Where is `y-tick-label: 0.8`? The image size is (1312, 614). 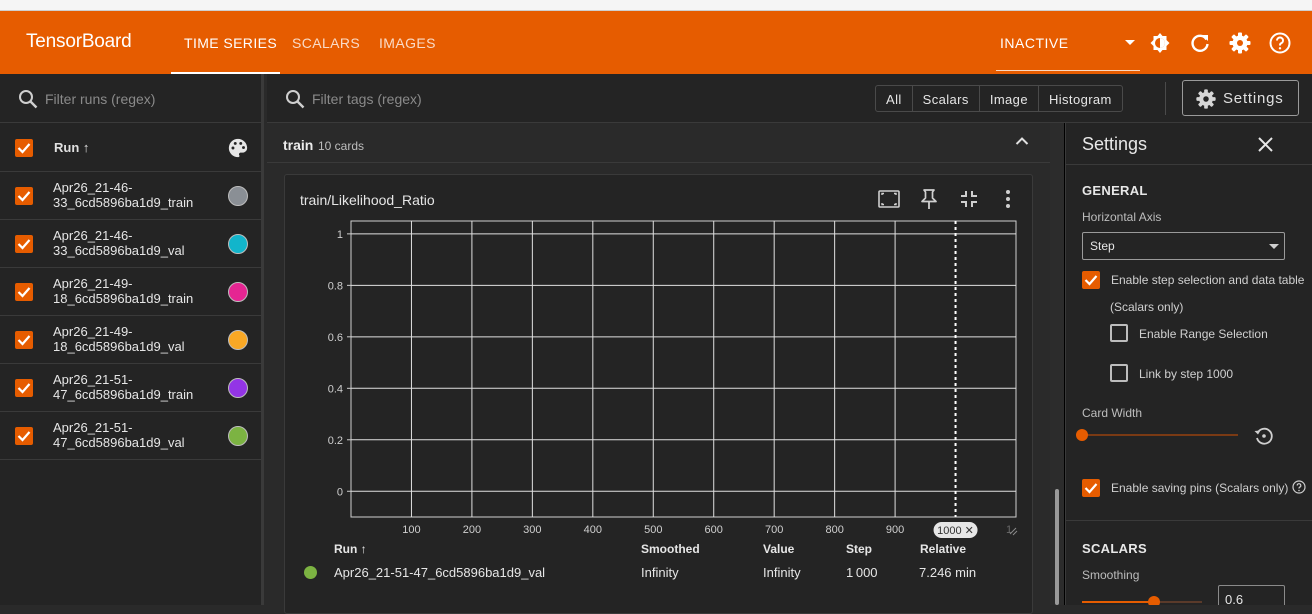 y-tick-label: 0.8 is located at coordinates (335, 286).